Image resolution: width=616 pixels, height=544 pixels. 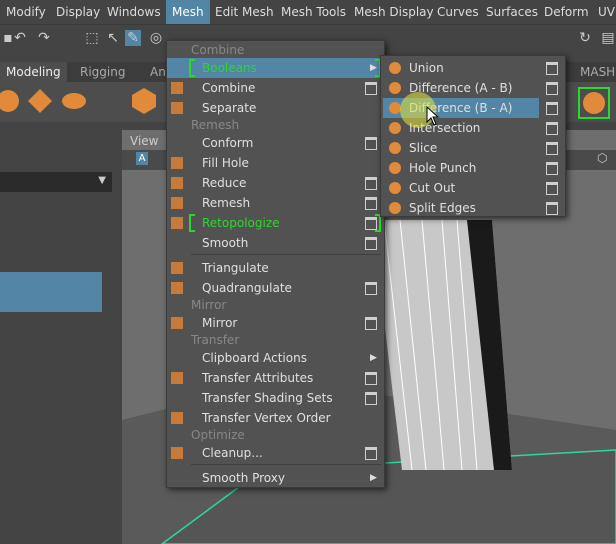 I want to click on lasso-icon: ↖, so click(x=113, y=38).